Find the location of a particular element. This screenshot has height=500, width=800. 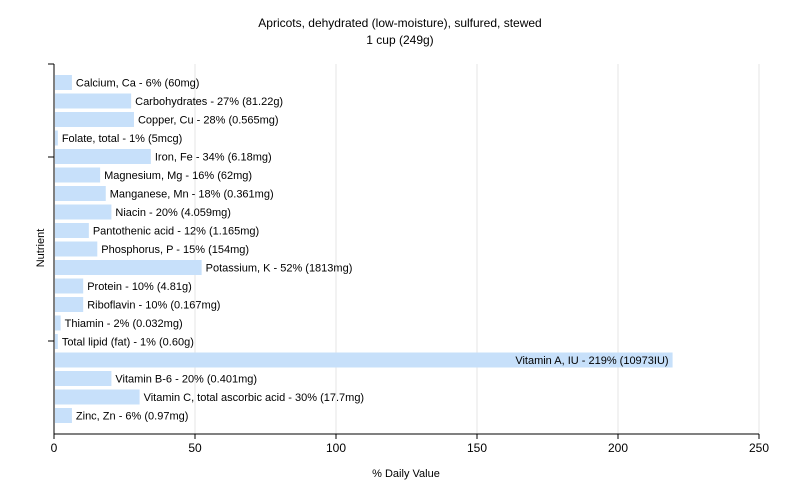

y-axis-title: Nutrient is located at coordinates (41, 248).